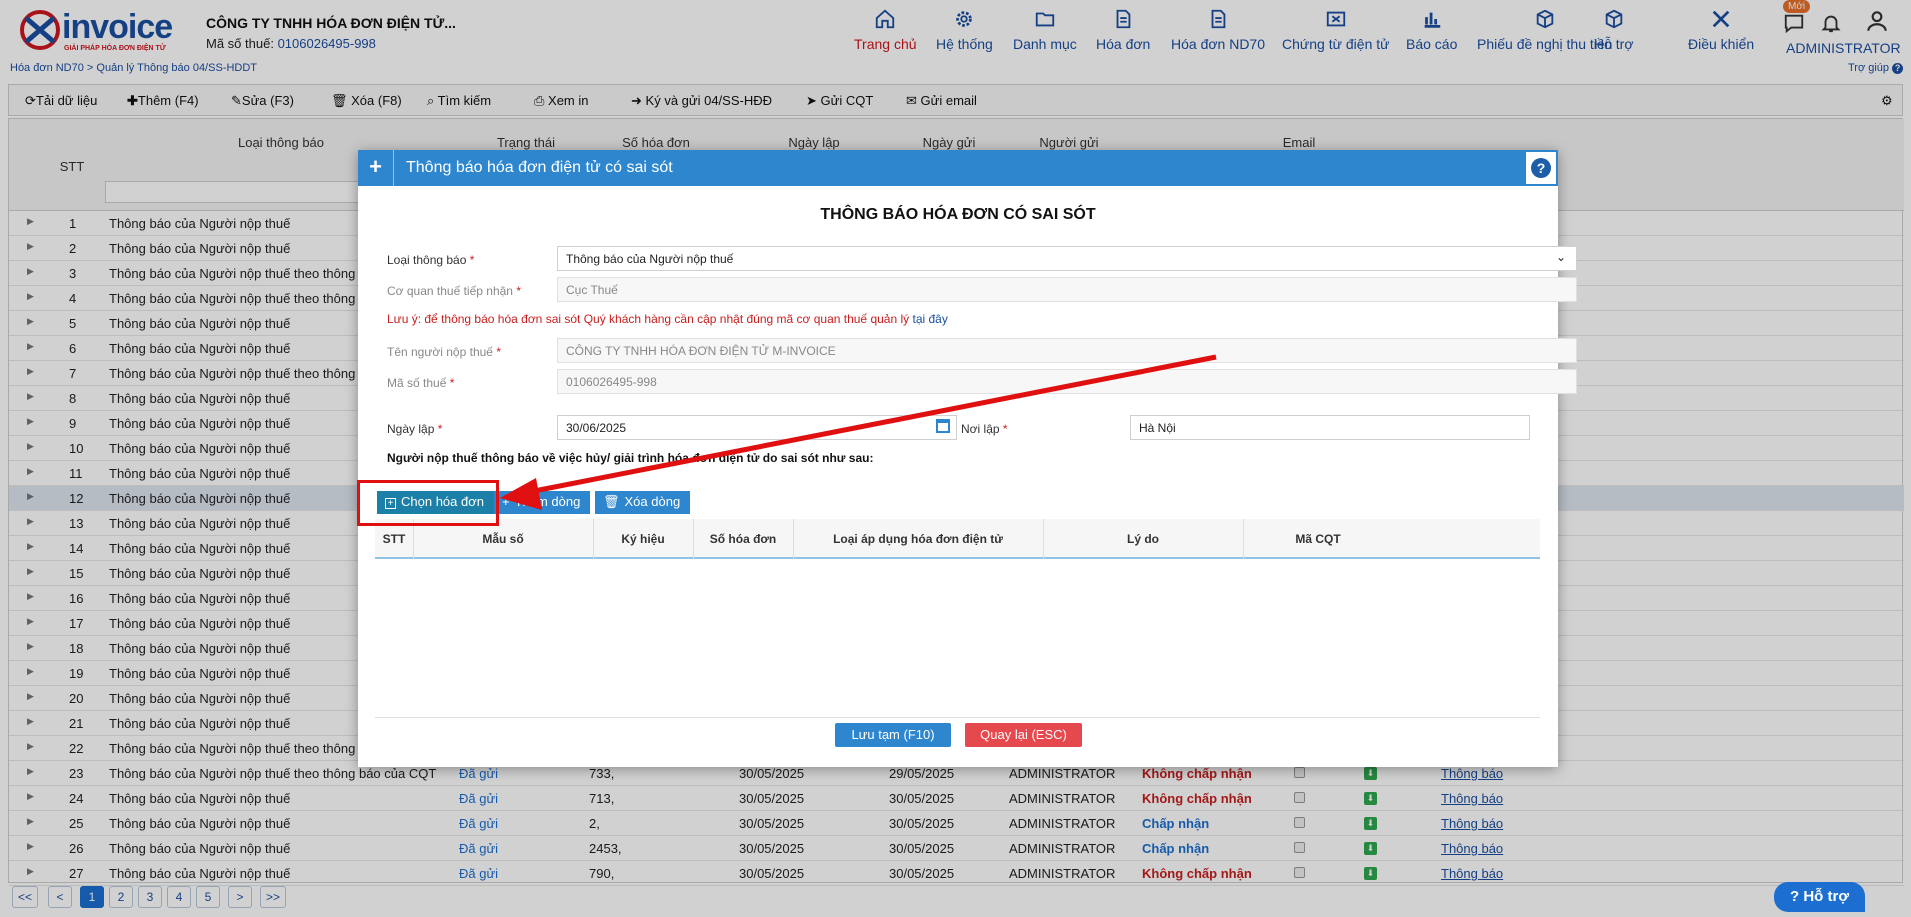 The height and width of the screenshot is (917, 1911). I want to click on col-symbol: Ký hiệu, so click(643, 539).